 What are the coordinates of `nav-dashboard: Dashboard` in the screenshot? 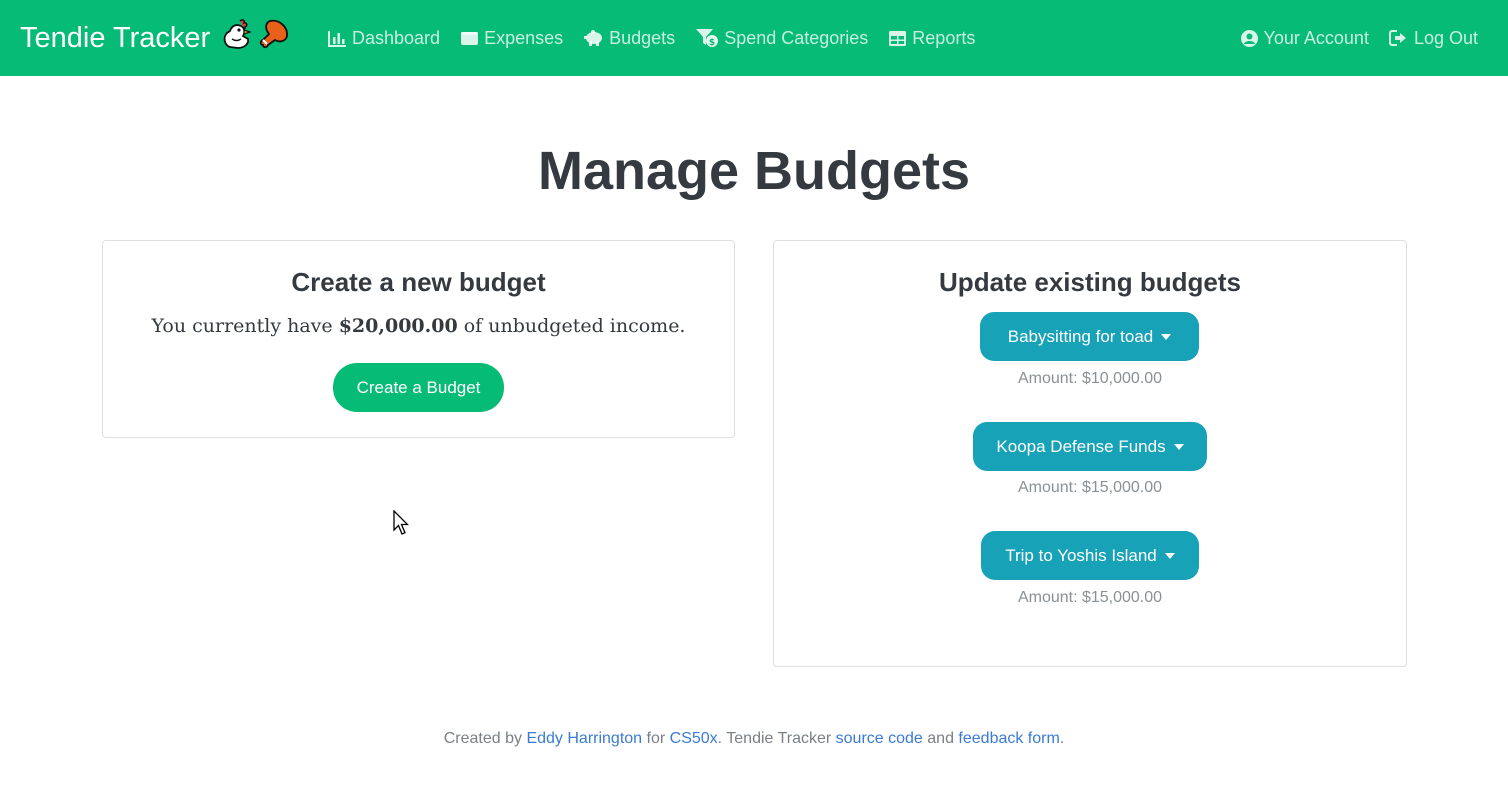 It's located at (384, 38).